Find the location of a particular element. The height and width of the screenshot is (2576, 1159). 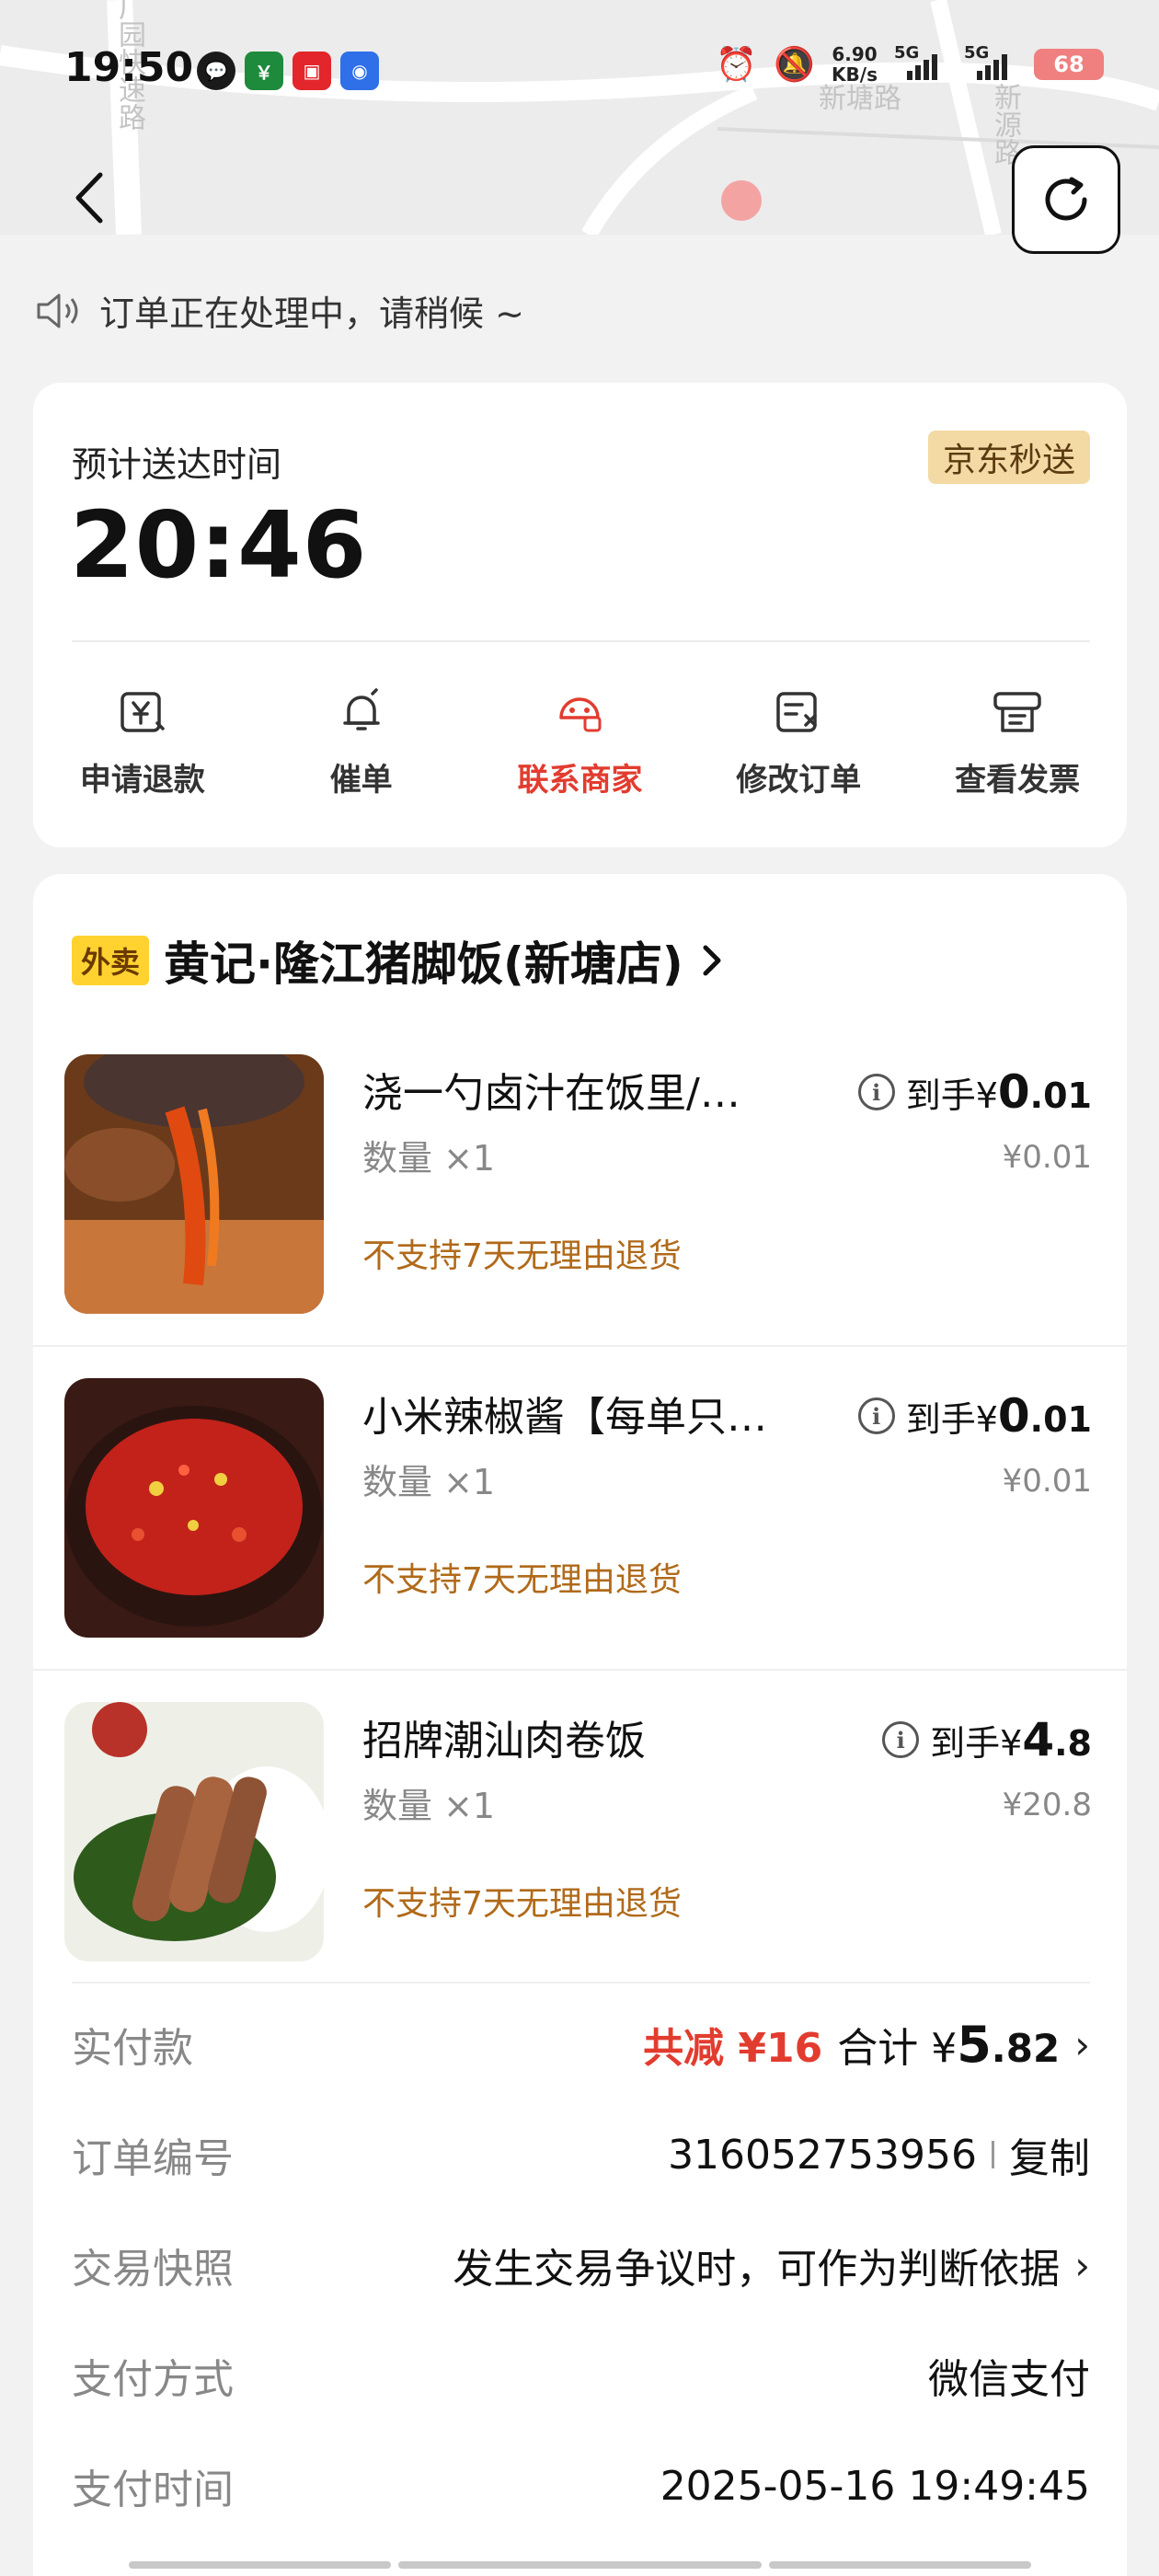

battery-indicator: 68 is located at coordinates (1069, 64).